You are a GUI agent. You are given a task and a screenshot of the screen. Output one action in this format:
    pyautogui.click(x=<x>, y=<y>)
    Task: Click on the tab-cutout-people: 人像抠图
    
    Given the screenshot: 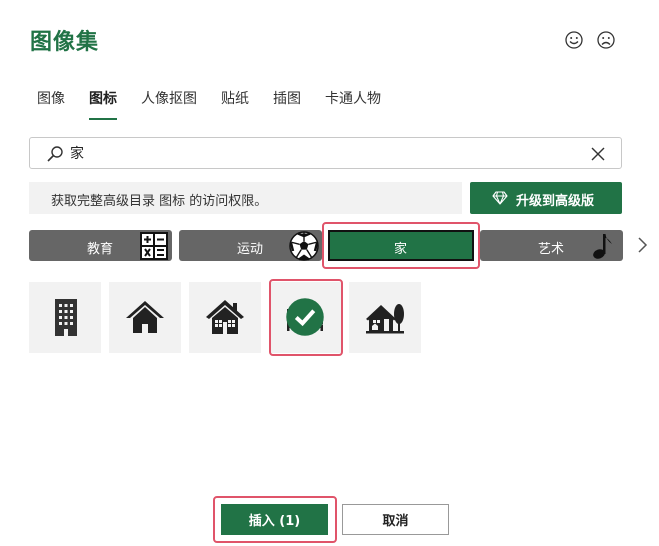 What is the action you would take?
    pyautogui.click(x=169, y=98)
    